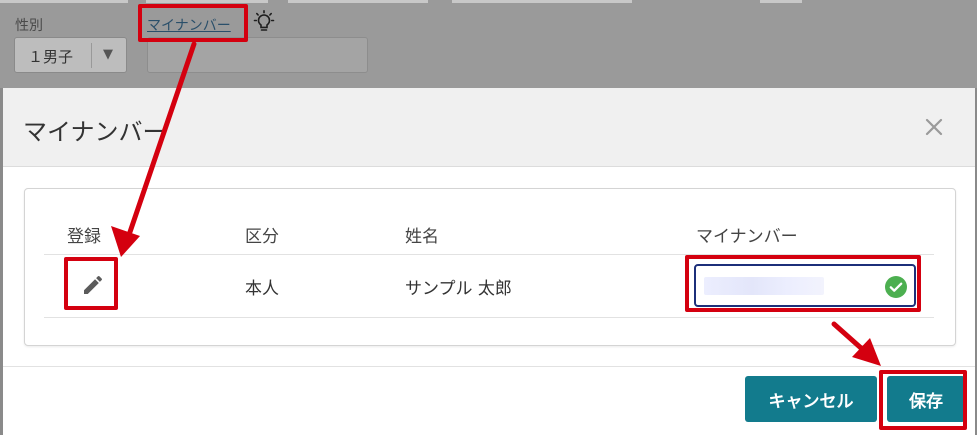 Image resolution: width=977 pixels, height=435 pixels. What do you see at coordinates (93, 284) in the screenshot?
I see `pencil-icon` at bounding box center [93, 284].